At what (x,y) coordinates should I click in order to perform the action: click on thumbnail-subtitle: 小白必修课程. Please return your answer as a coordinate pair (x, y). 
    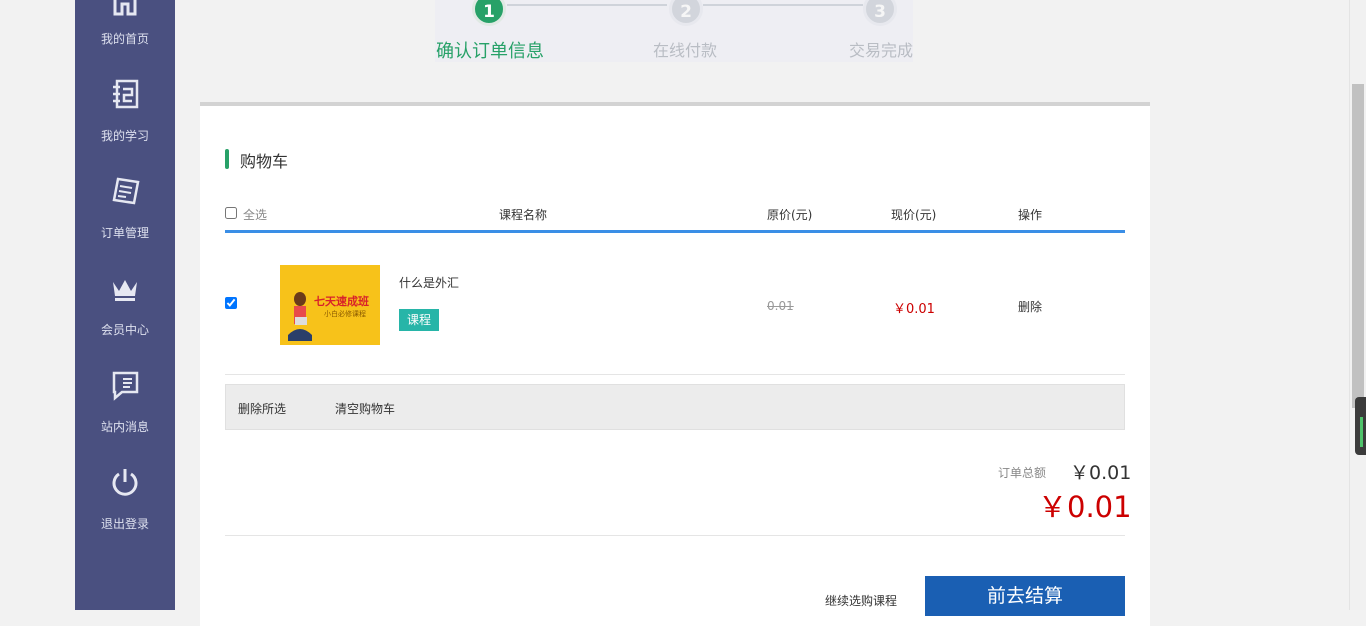
    Looking at the image, I should click on (345, 314).